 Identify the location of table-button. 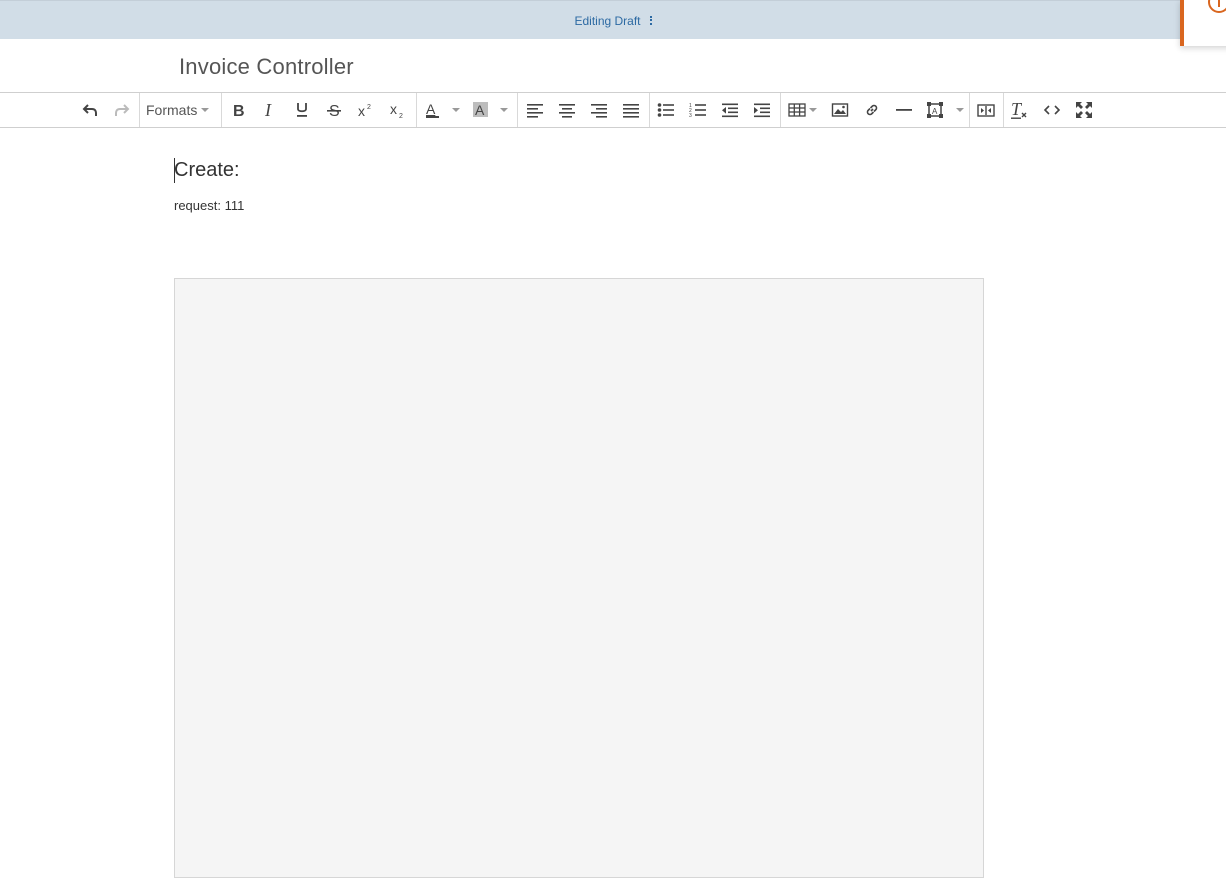
(804, 110).